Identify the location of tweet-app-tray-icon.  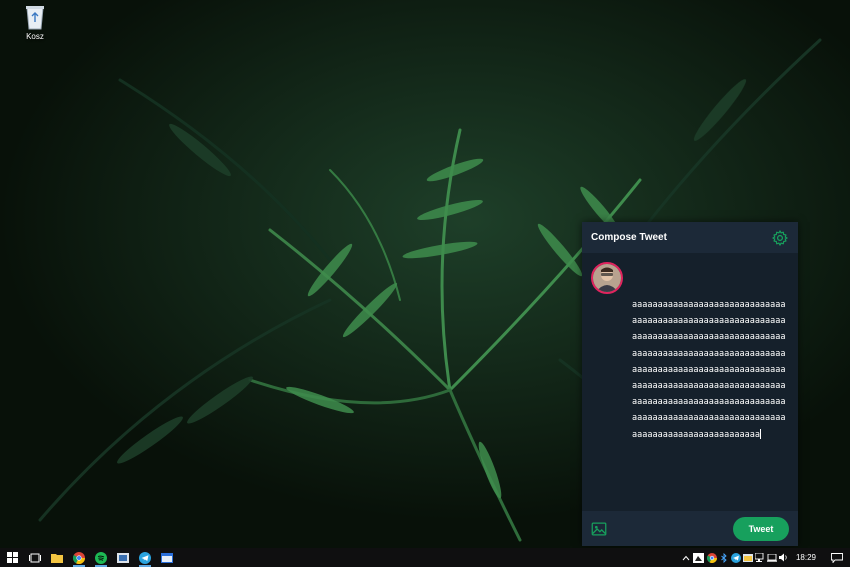
(699, 557).